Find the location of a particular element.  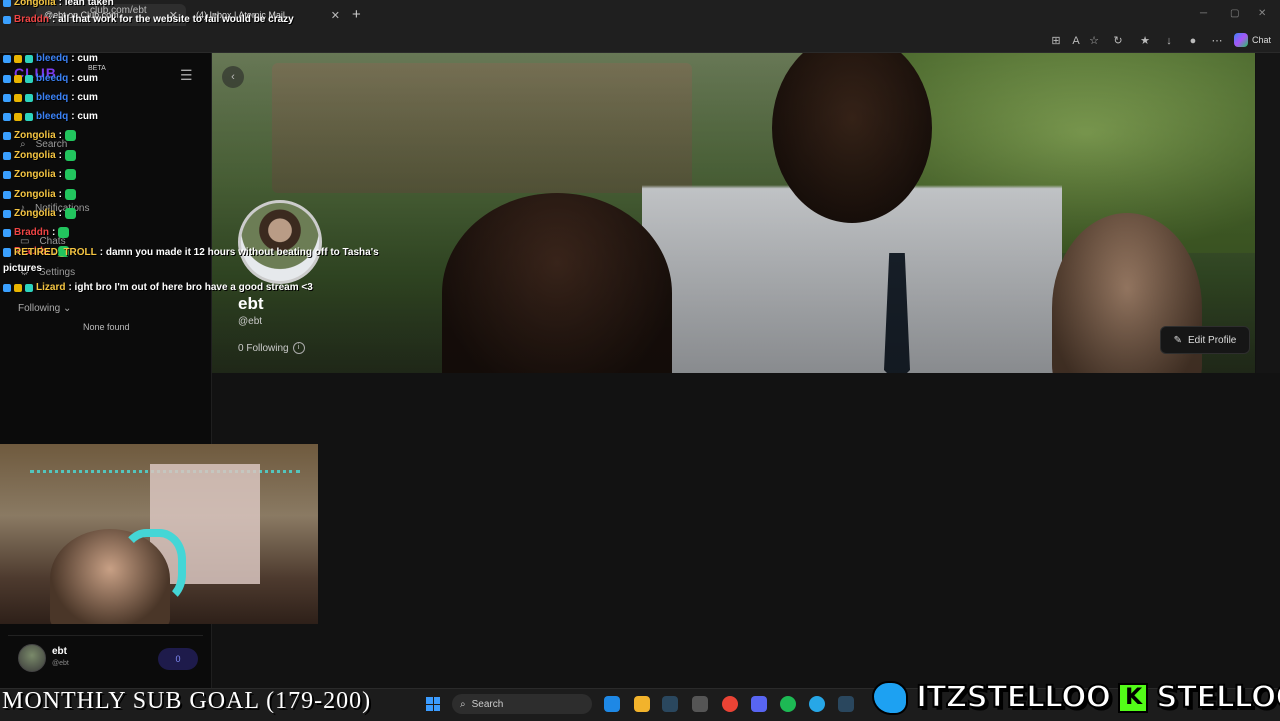

following-count-label: 0 Following is located at coordinates (263, 348).